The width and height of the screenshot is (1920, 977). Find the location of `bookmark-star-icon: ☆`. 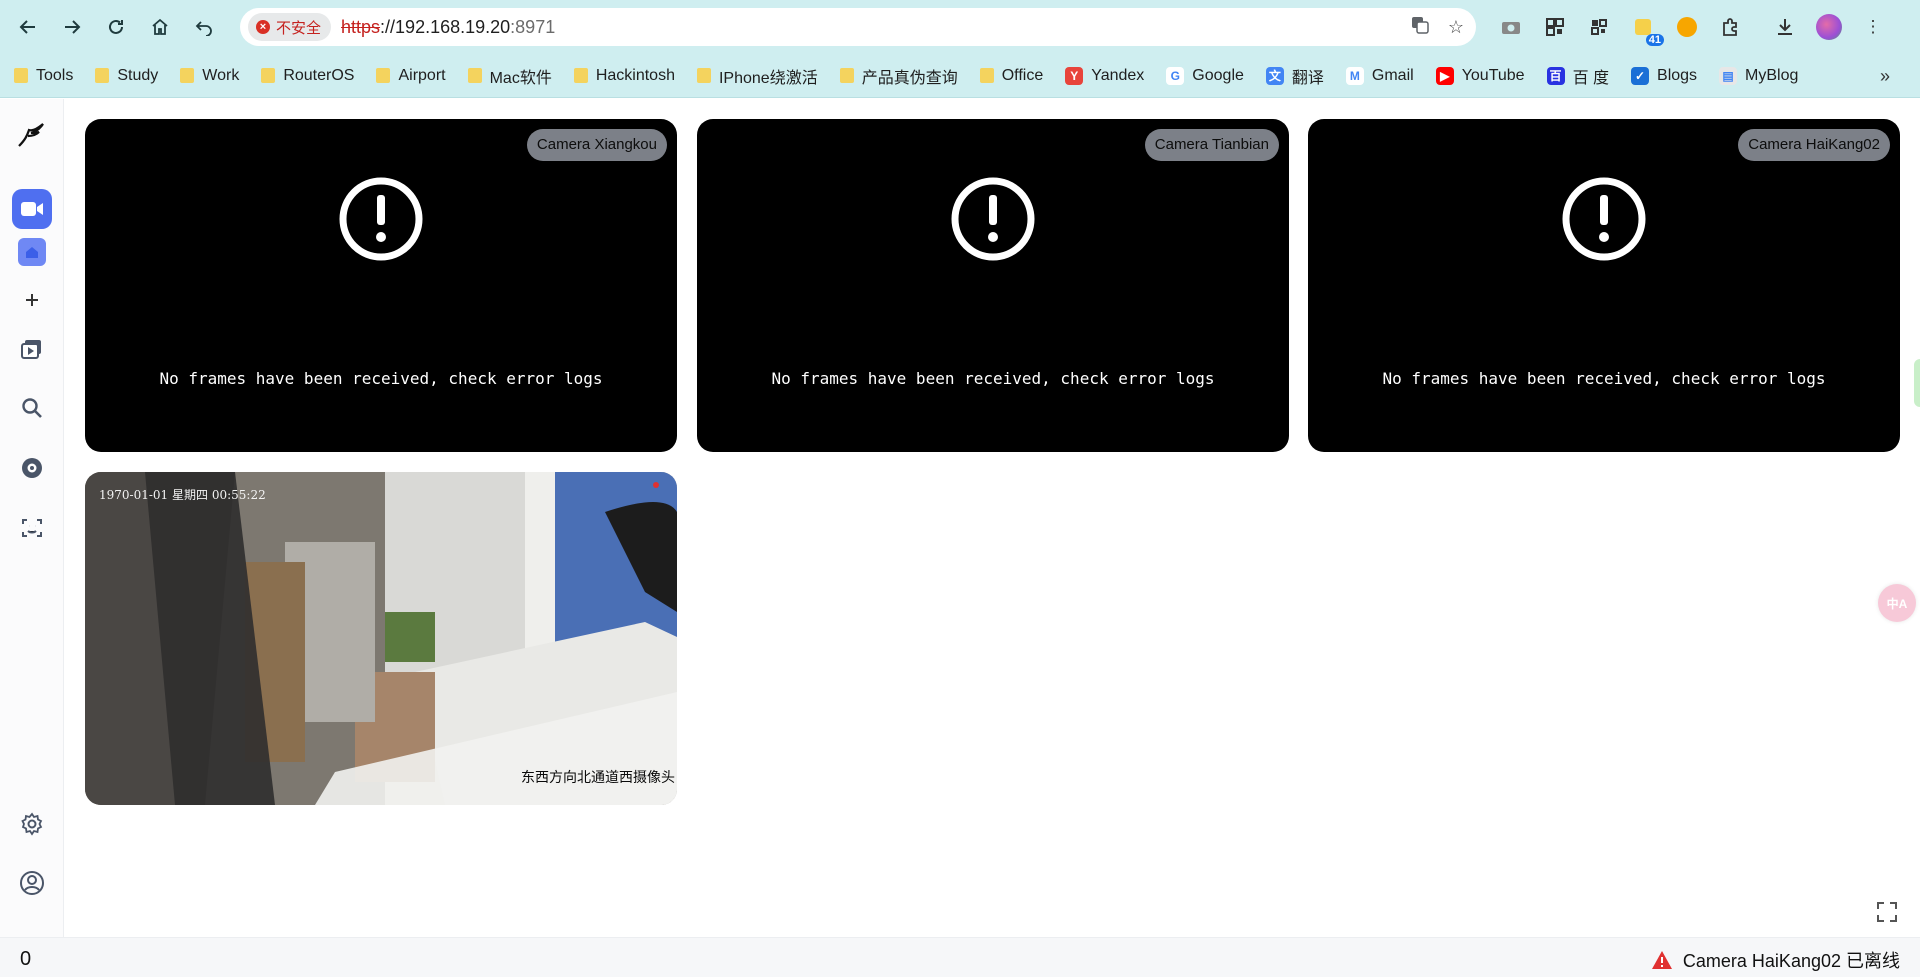

bookmark-star-icon: ☆ is located at coordinates (1456, 27).